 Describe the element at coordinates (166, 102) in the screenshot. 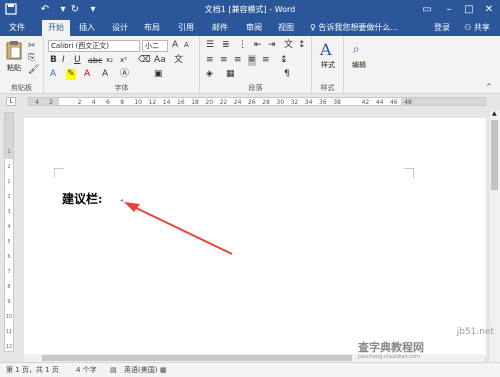

I see `ruler-number: 14` at that location.